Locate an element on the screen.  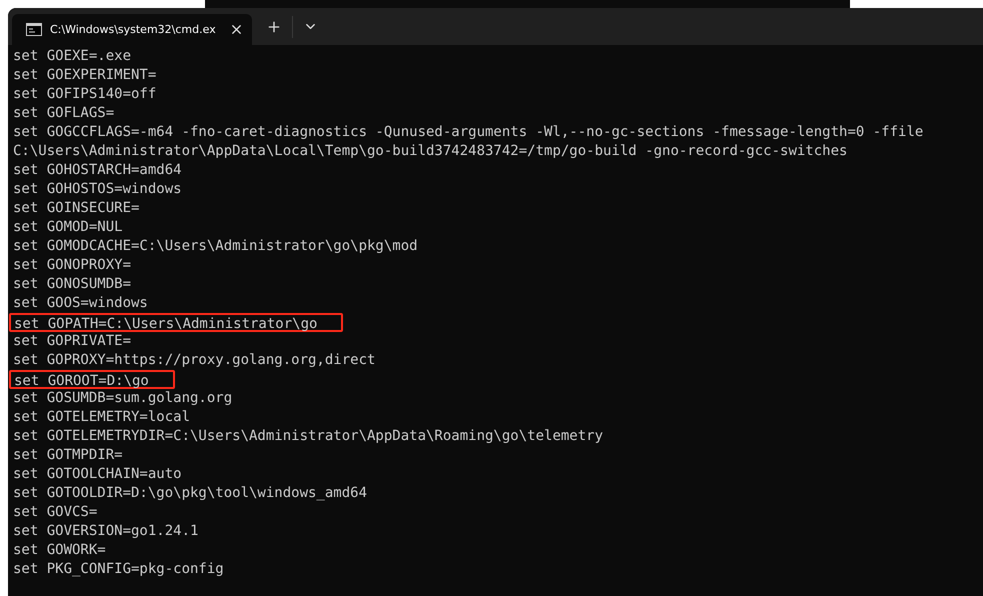
output-line: set GOMOD=NUL is located at coordinates (68, 227).